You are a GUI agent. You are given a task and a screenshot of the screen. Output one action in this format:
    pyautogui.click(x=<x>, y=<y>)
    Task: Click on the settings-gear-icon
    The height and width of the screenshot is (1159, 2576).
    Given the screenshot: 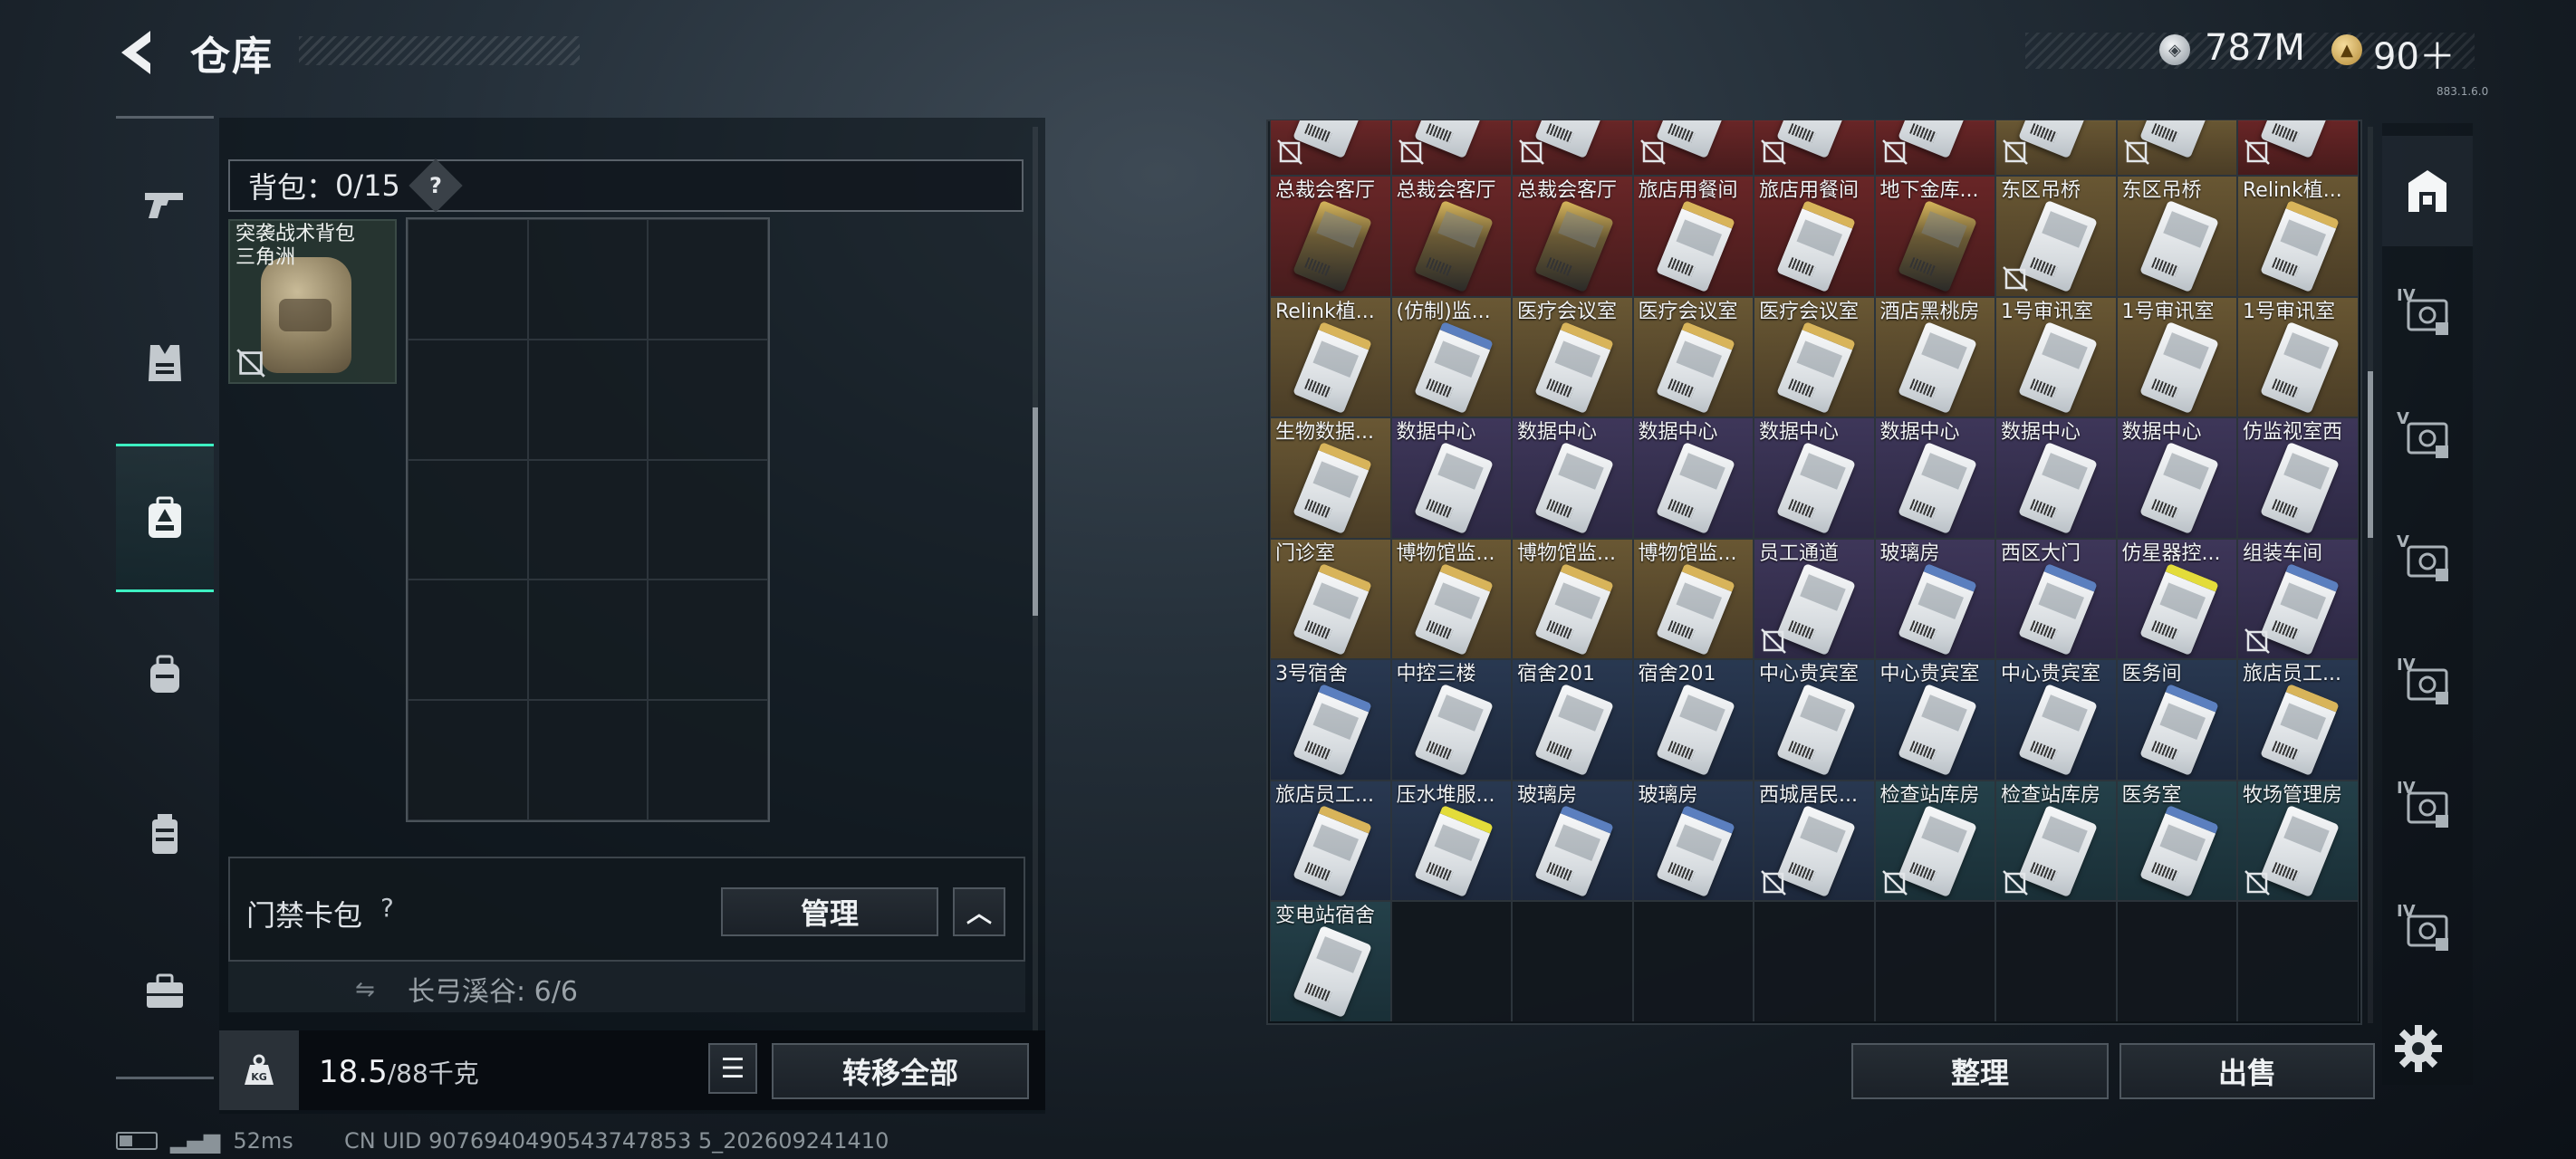 What is the action you would take?
    pyautogui.click(x=2418, y=1049)
    